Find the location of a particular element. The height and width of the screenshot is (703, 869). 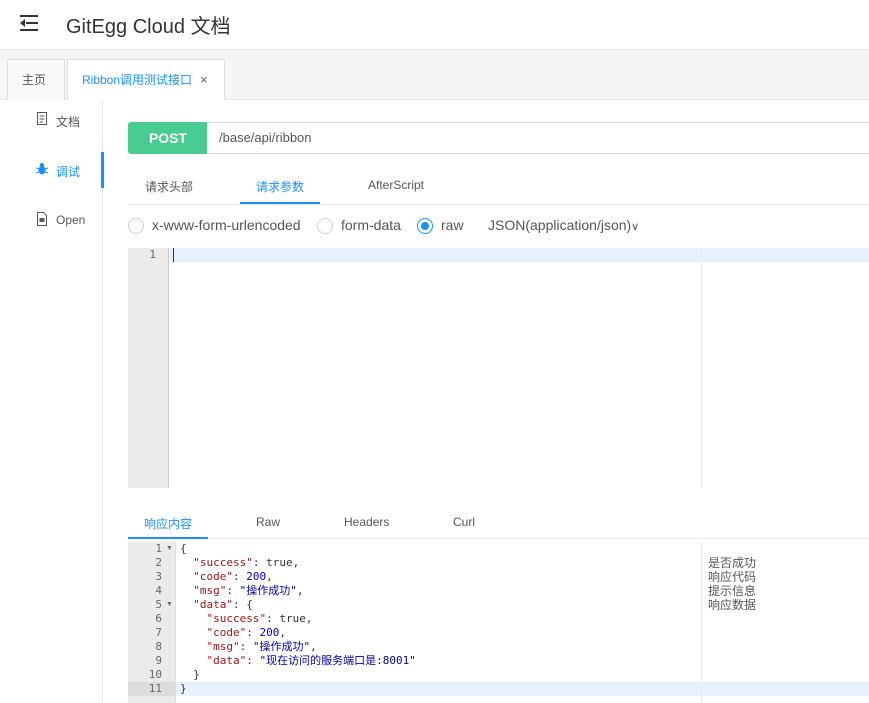

close-icon: × is located at coordinates (204, 80).